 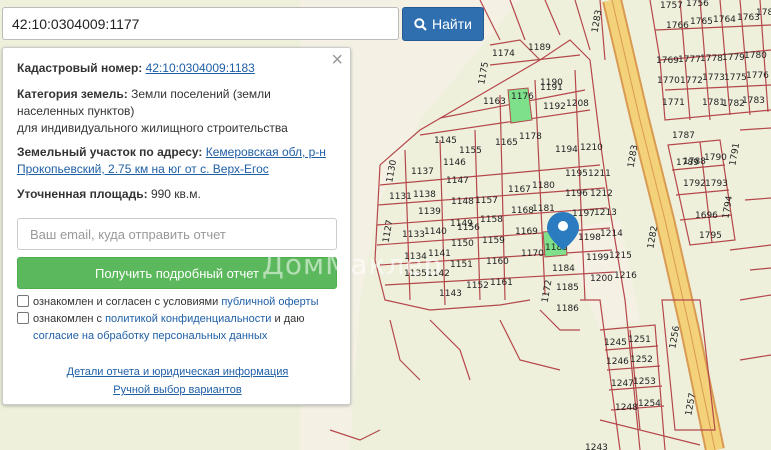 What do you see at coordinates (470, 151) in the screenshot?
I see `parcel-label: 1155` at bounding box center [470, 151].